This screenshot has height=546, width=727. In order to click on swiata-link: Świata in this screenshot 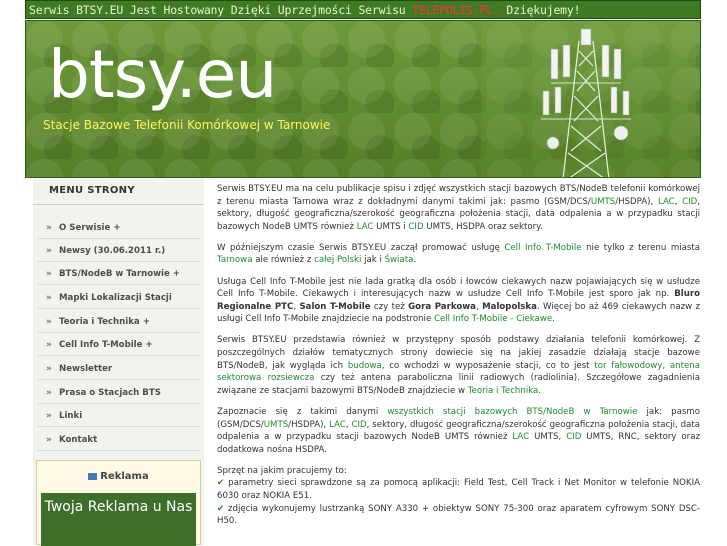, I will do `click(399, 260)`.